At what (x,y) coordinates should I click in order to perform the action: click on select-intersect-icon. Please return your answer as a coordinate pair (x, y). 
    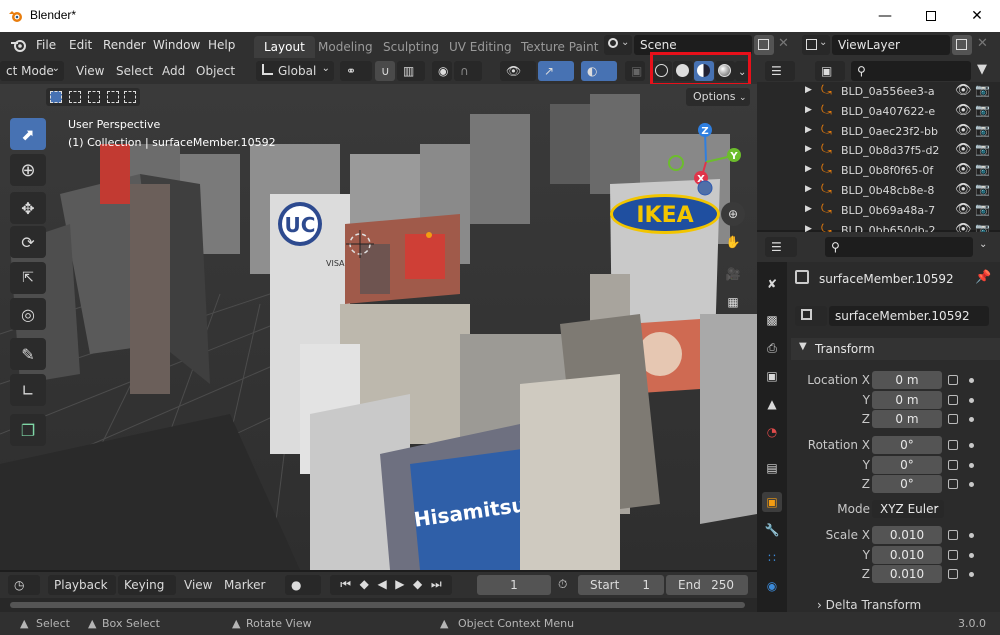
    Looking at the image, I should click on (130, 97).